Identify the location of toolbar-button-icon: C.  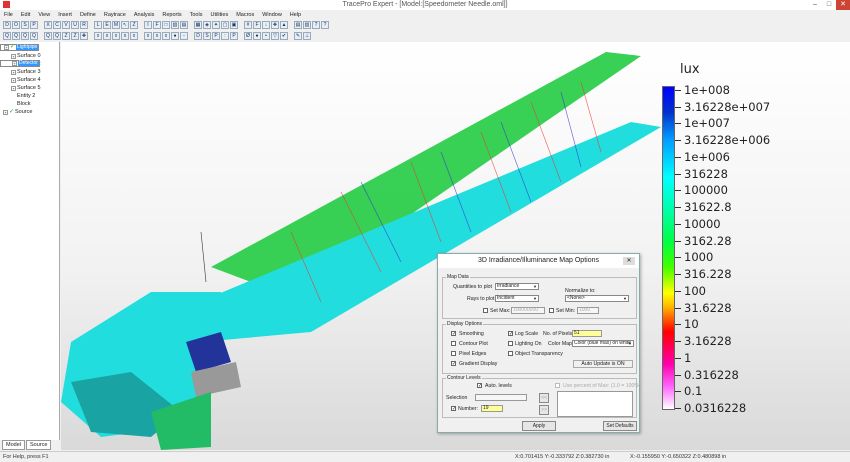
(57, 24).